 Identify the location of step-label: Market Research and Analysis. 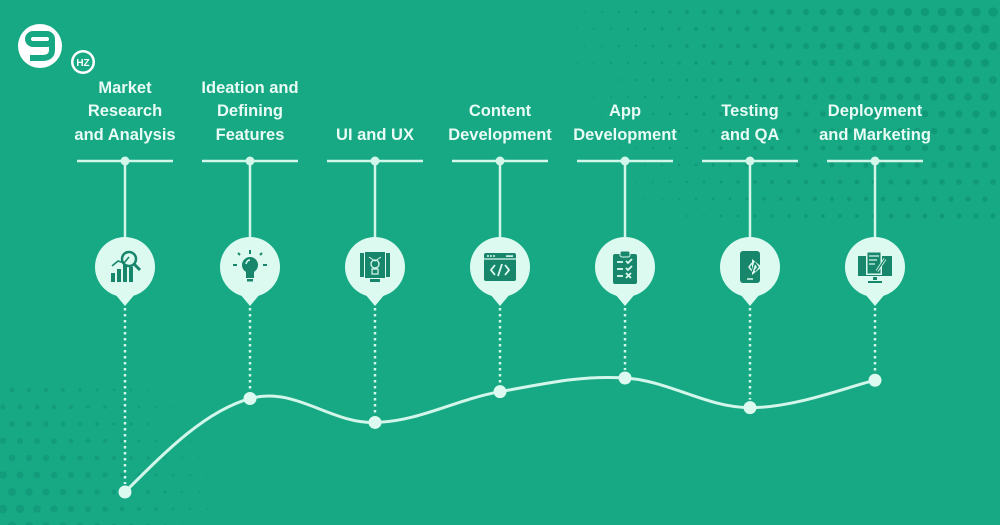
(125, 112).